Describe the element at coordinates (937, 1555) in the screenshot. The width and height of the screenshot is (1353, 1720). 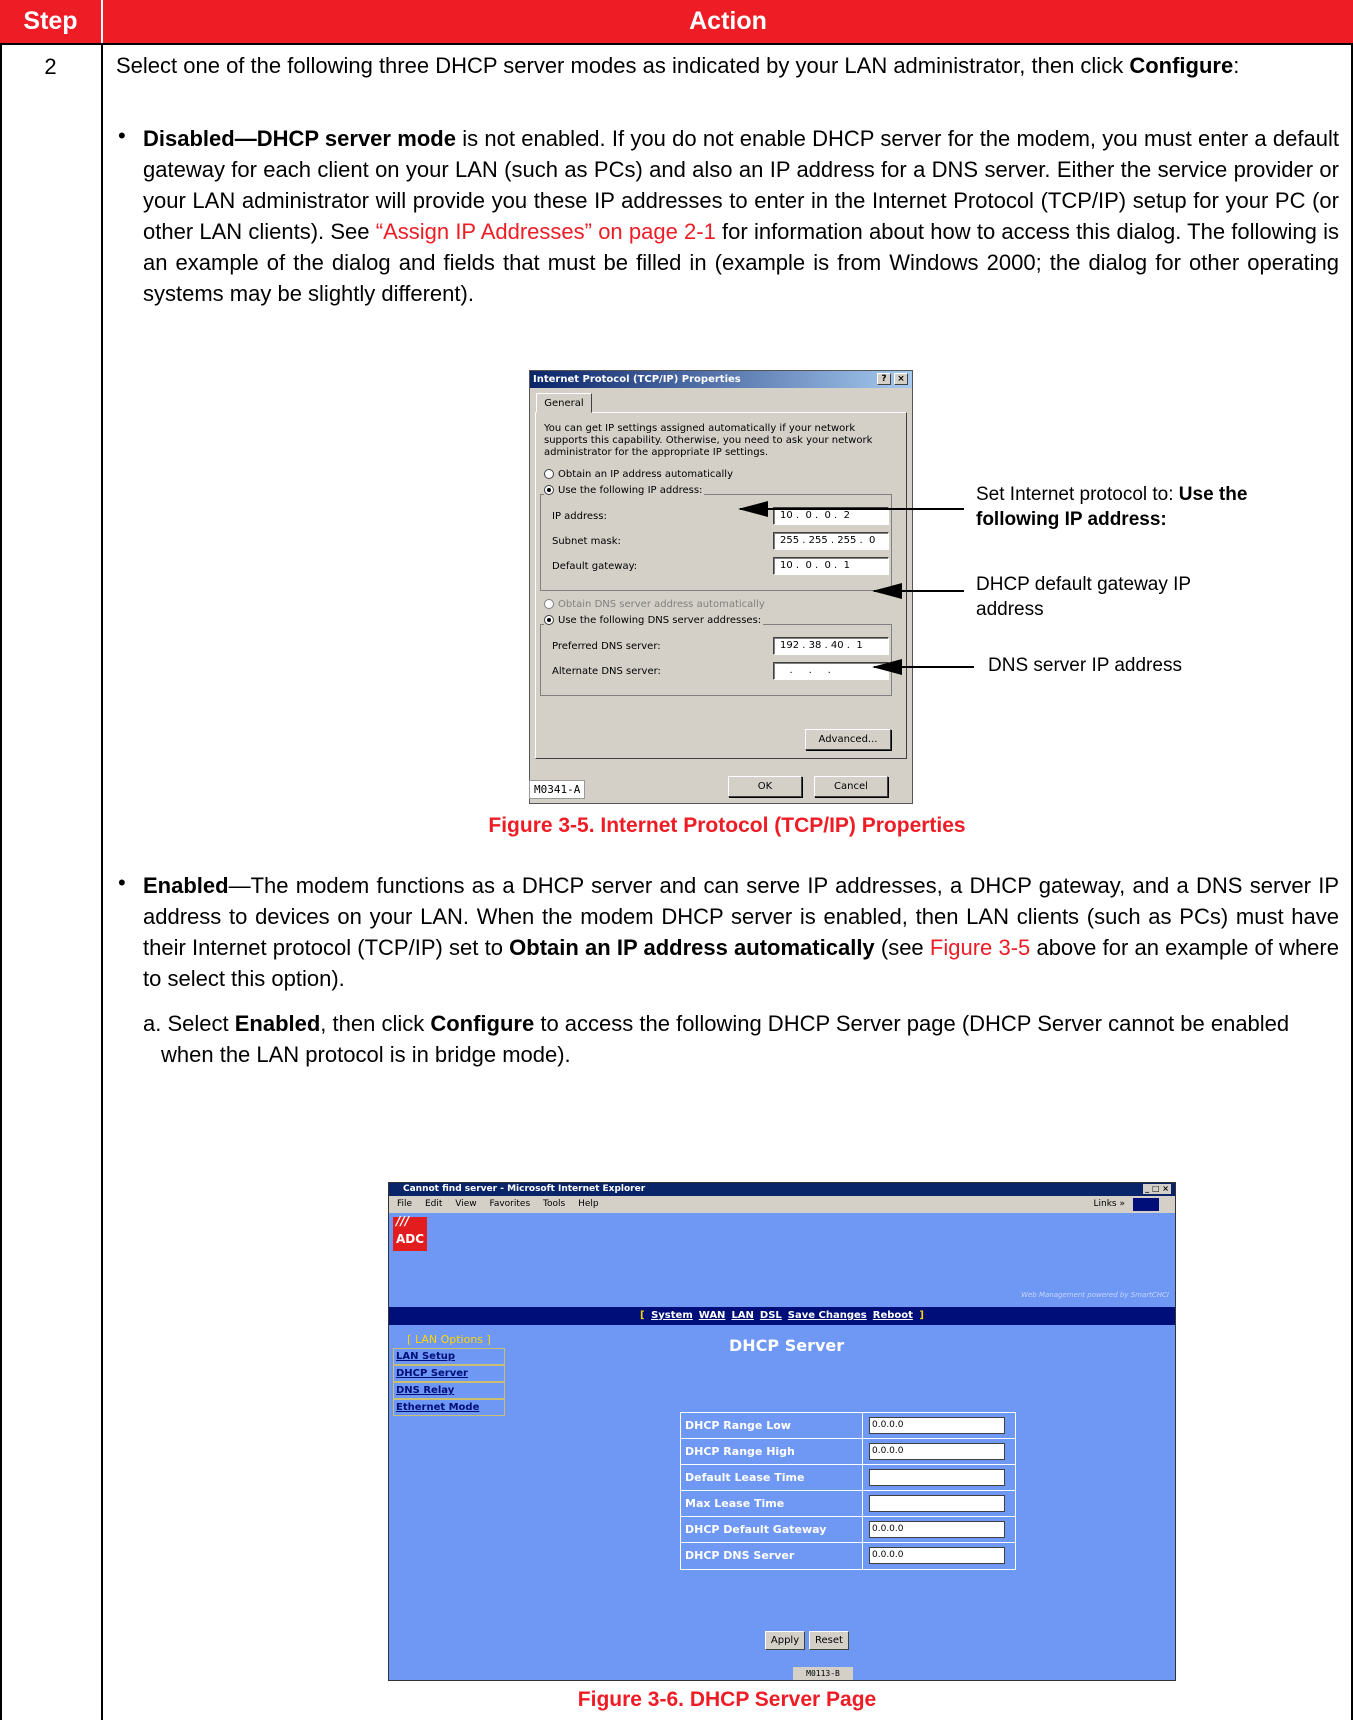
I see `dhcp-dns-server-input: 0.0.0.0` at that location.